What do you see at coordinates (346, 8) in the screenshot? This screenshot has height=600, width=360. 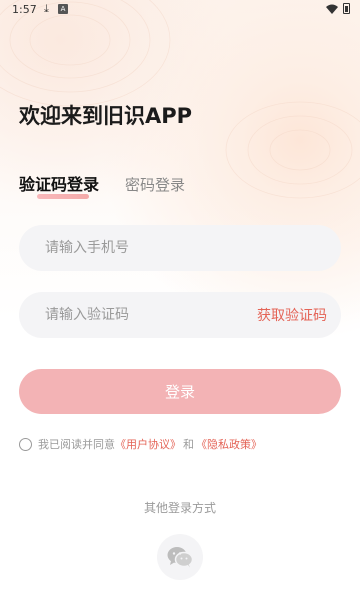 I see `battery-icon` at bounding box center [346, 8].